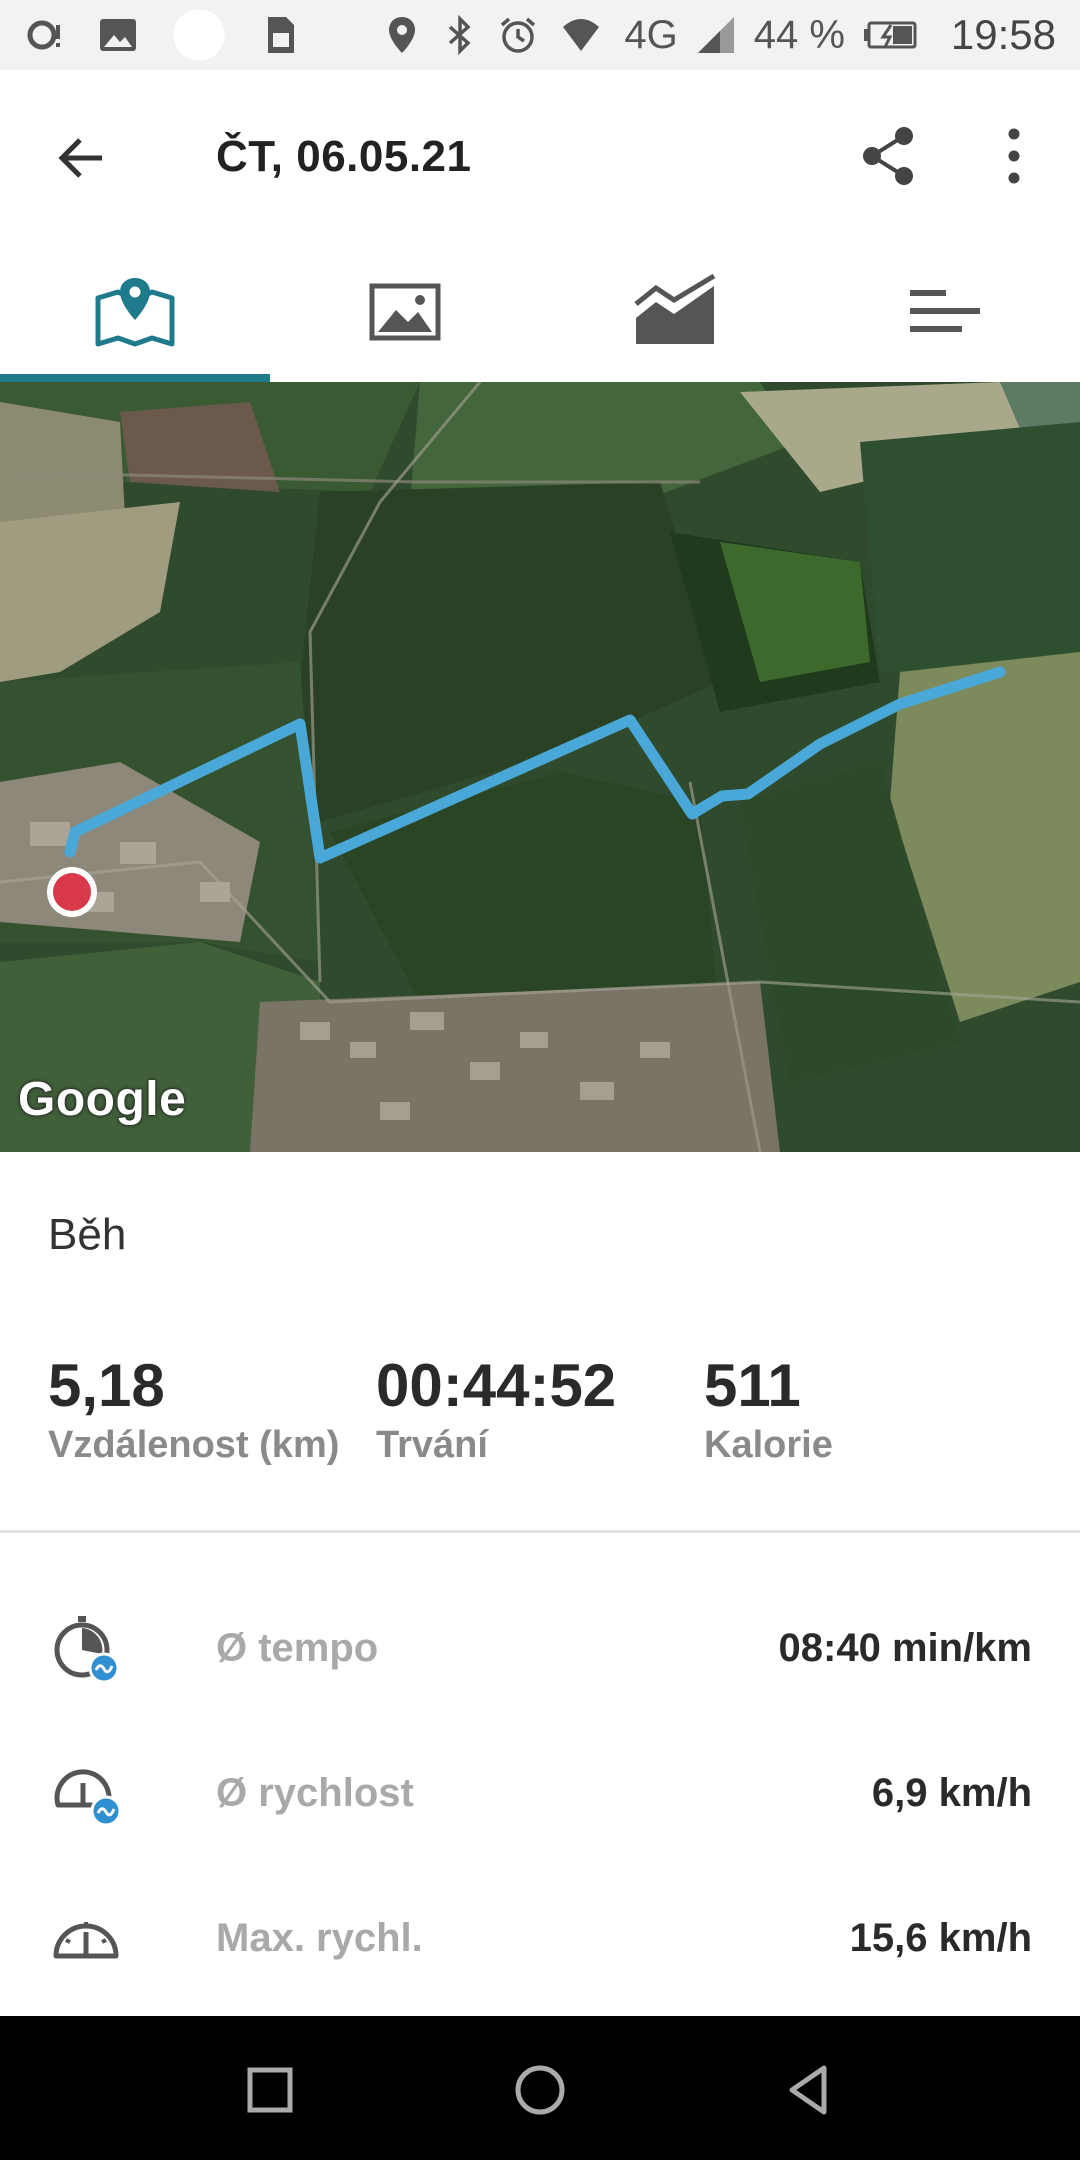  I want to click on chart-icon, so click(675, 309).